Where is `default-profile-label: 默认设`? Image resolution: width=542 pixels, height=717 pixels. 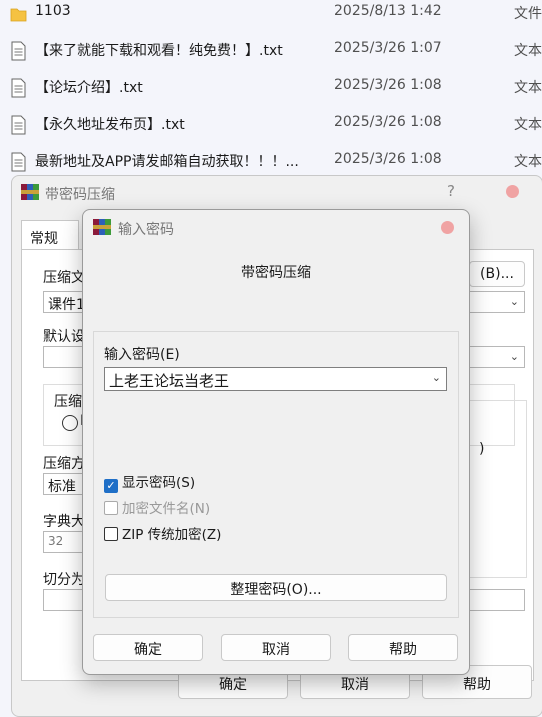 default-profile-label: 默认设 is located at coordinates (64, 337).